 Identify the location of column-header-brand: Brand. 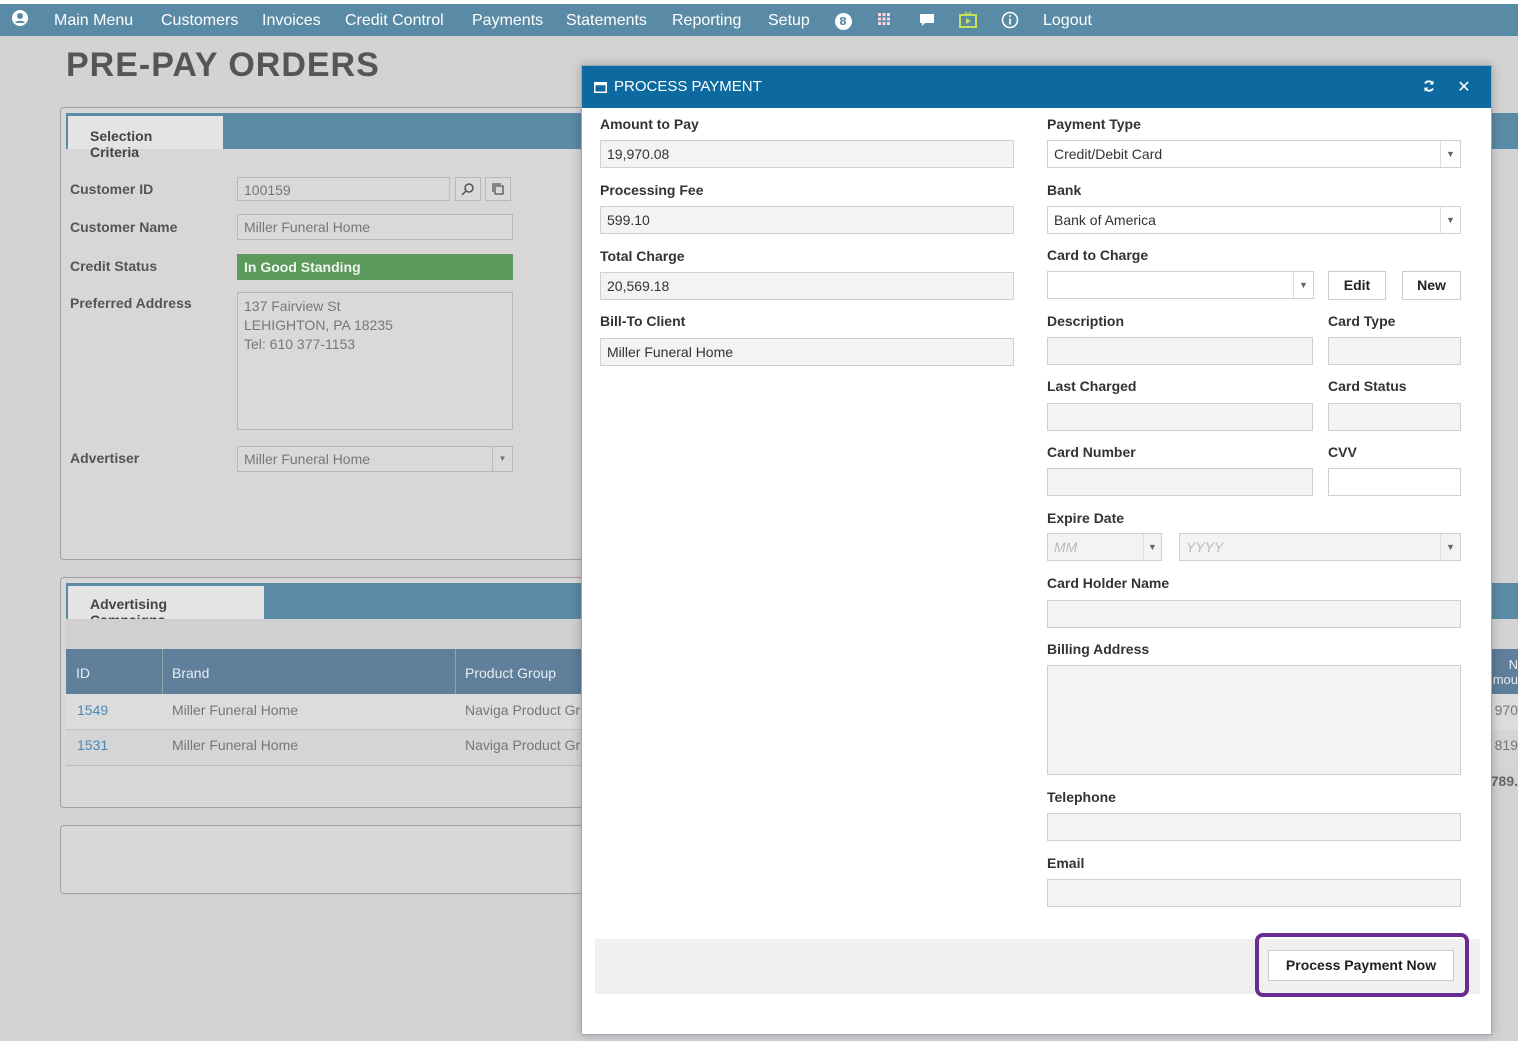
(309, 671).